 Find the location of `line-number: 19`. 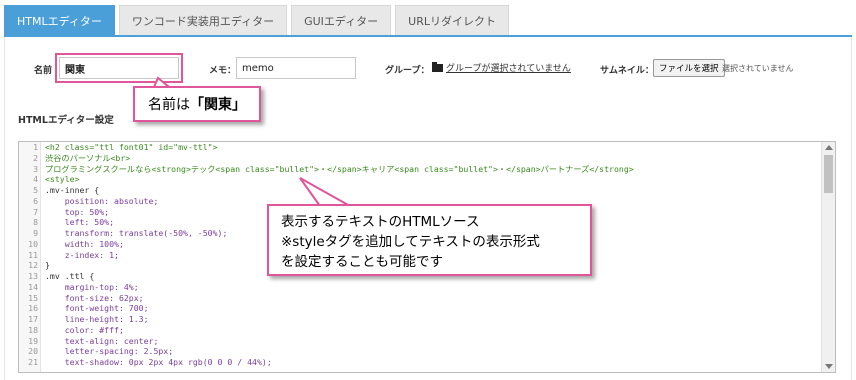

line-number: 19 is located at coordinates (33, 340).